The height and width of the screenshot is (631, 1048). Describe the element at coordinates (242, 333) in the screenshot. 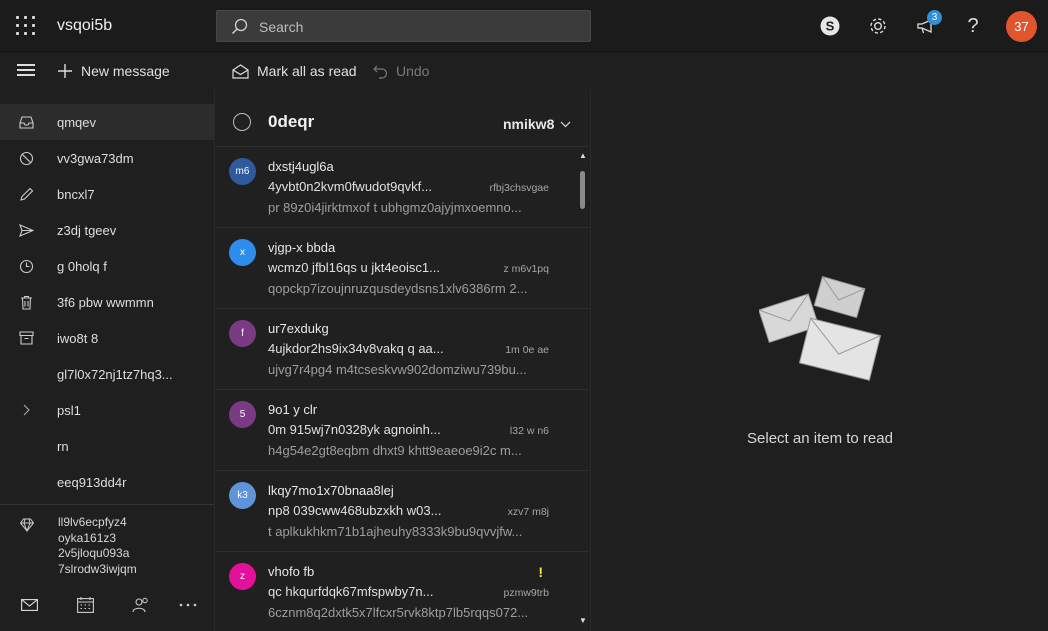

I see `sender-avatar: f` at that location.